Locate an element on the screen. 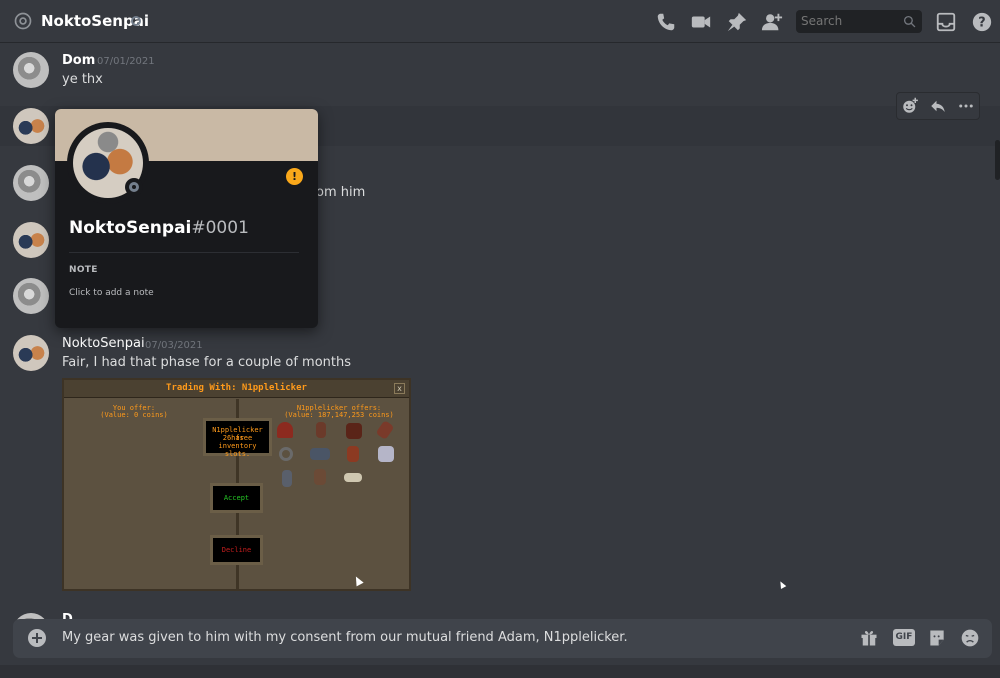 This screenshot has height=678, width=1000. decline-label: Decline is located at coordinates (236, 550).